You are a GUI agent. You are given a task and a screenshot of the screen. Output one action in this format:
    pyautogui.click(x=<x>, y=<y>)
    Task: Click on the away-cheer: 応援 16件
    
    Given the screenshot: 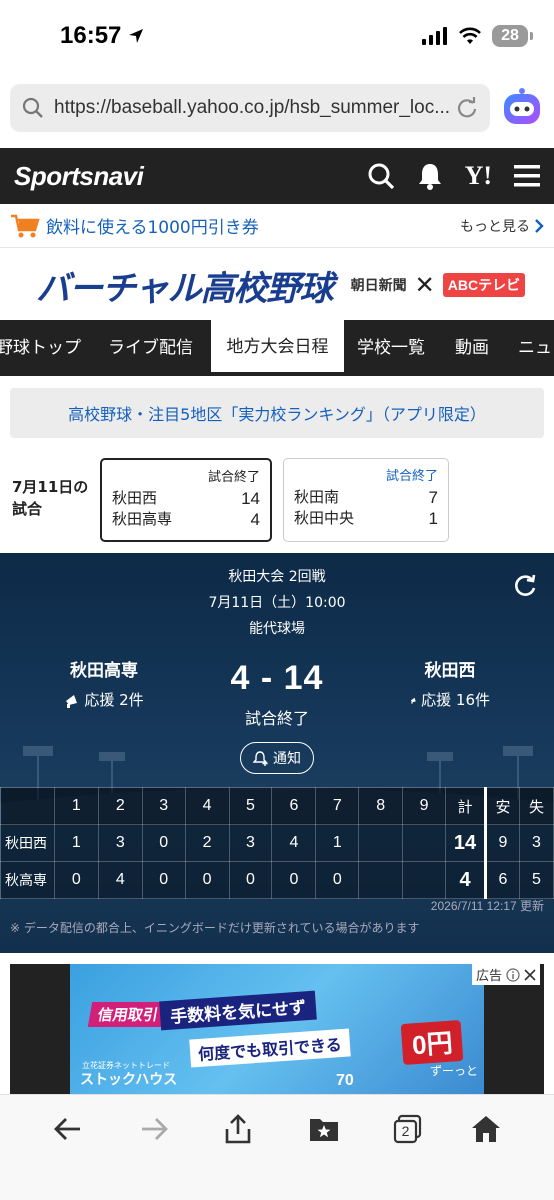 What is the action you would take?
    pyautogui.click(x=450, y=699)
    